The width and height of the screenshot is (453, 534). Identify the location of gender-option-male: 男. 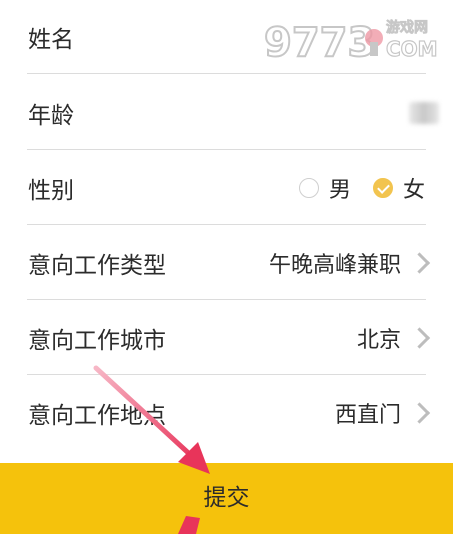
(324, 188).